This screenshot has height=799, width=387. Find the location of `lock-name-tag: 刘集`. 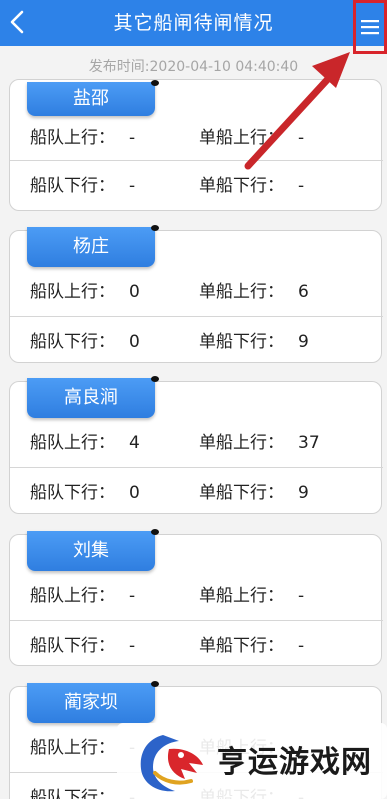

lock-name-tag: 刘集 is located at coordinates (93, 550).